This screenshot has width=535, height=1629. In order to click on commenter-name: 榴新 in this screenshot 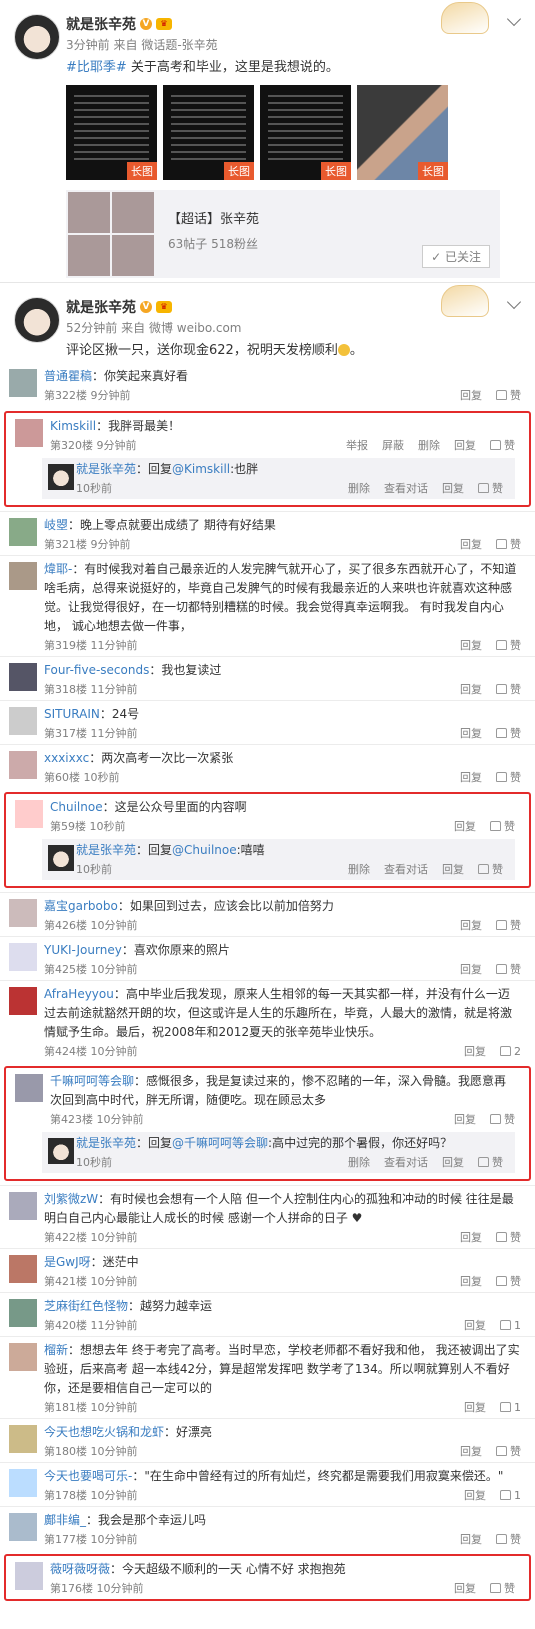, I will do `click(56, 1350)`.